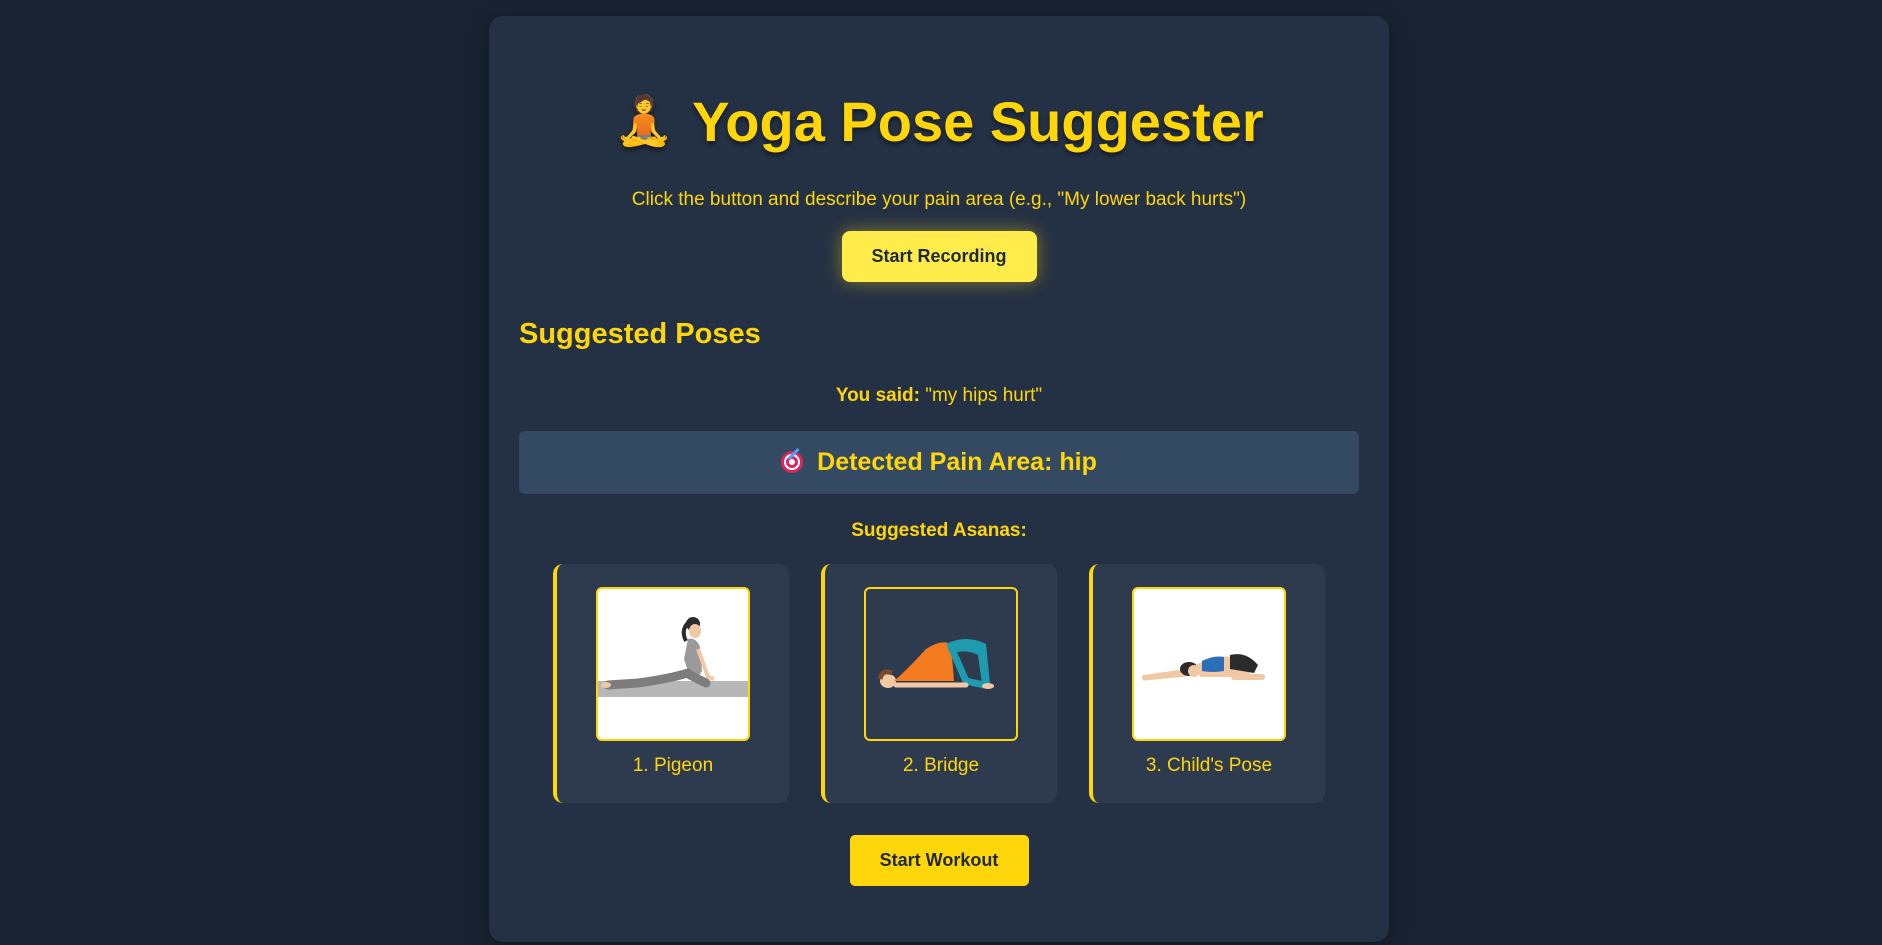 The height and width of the screenshot is (945, 1882). What do you see at coordinates (984, 395) in the screenshot?
I see `you-said-value: "my hips hurt"` at bounding box center [984, 395].